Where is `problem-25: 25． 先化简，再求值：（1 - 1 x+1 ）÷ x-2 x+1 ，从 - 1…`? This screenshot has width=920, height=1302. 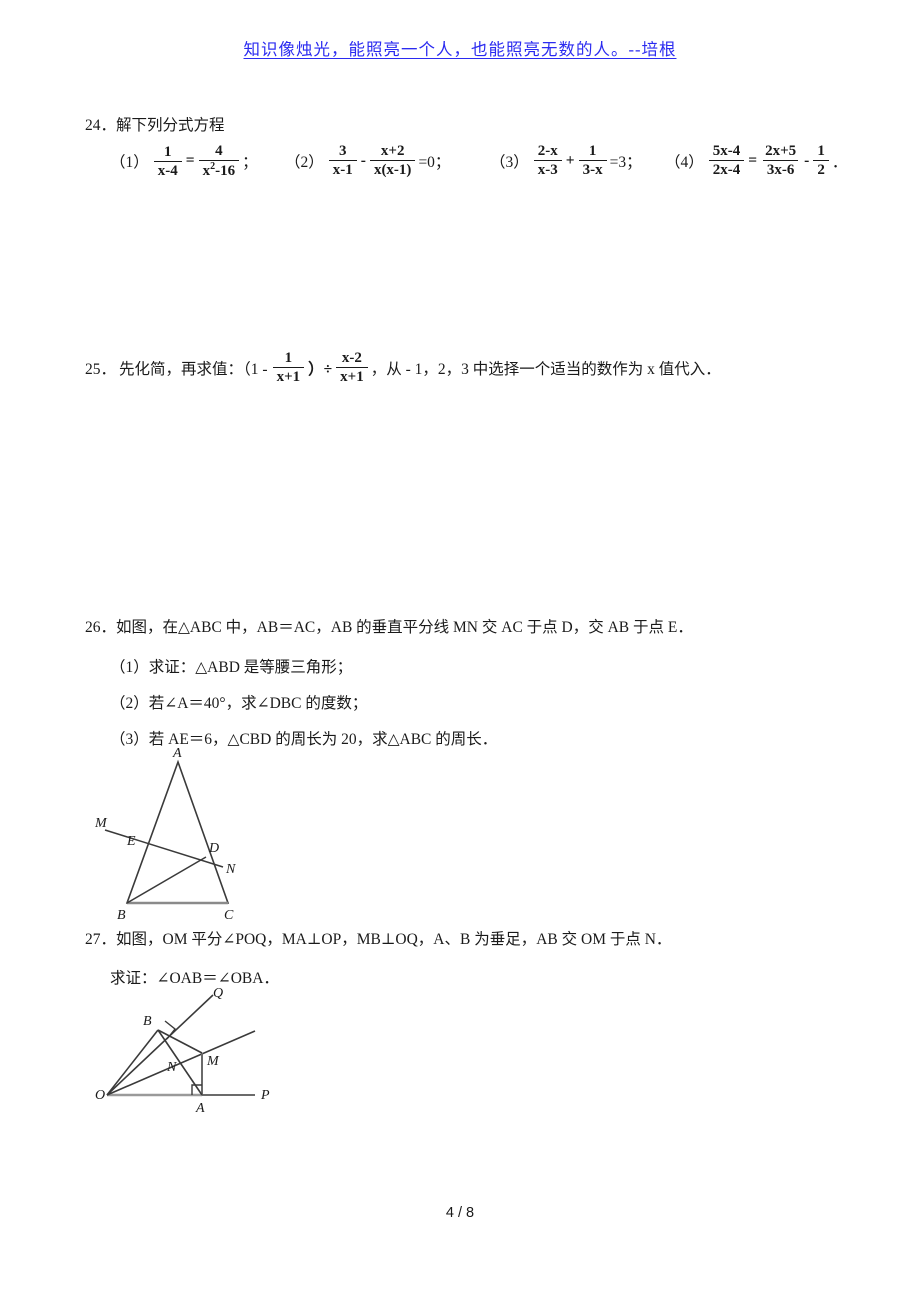
problem-25: 25． 先化简，再求值：（1 - 1 x+1 ）÷ x-2 x+1 ，从 - 1… is located at coordinates (403, 367).